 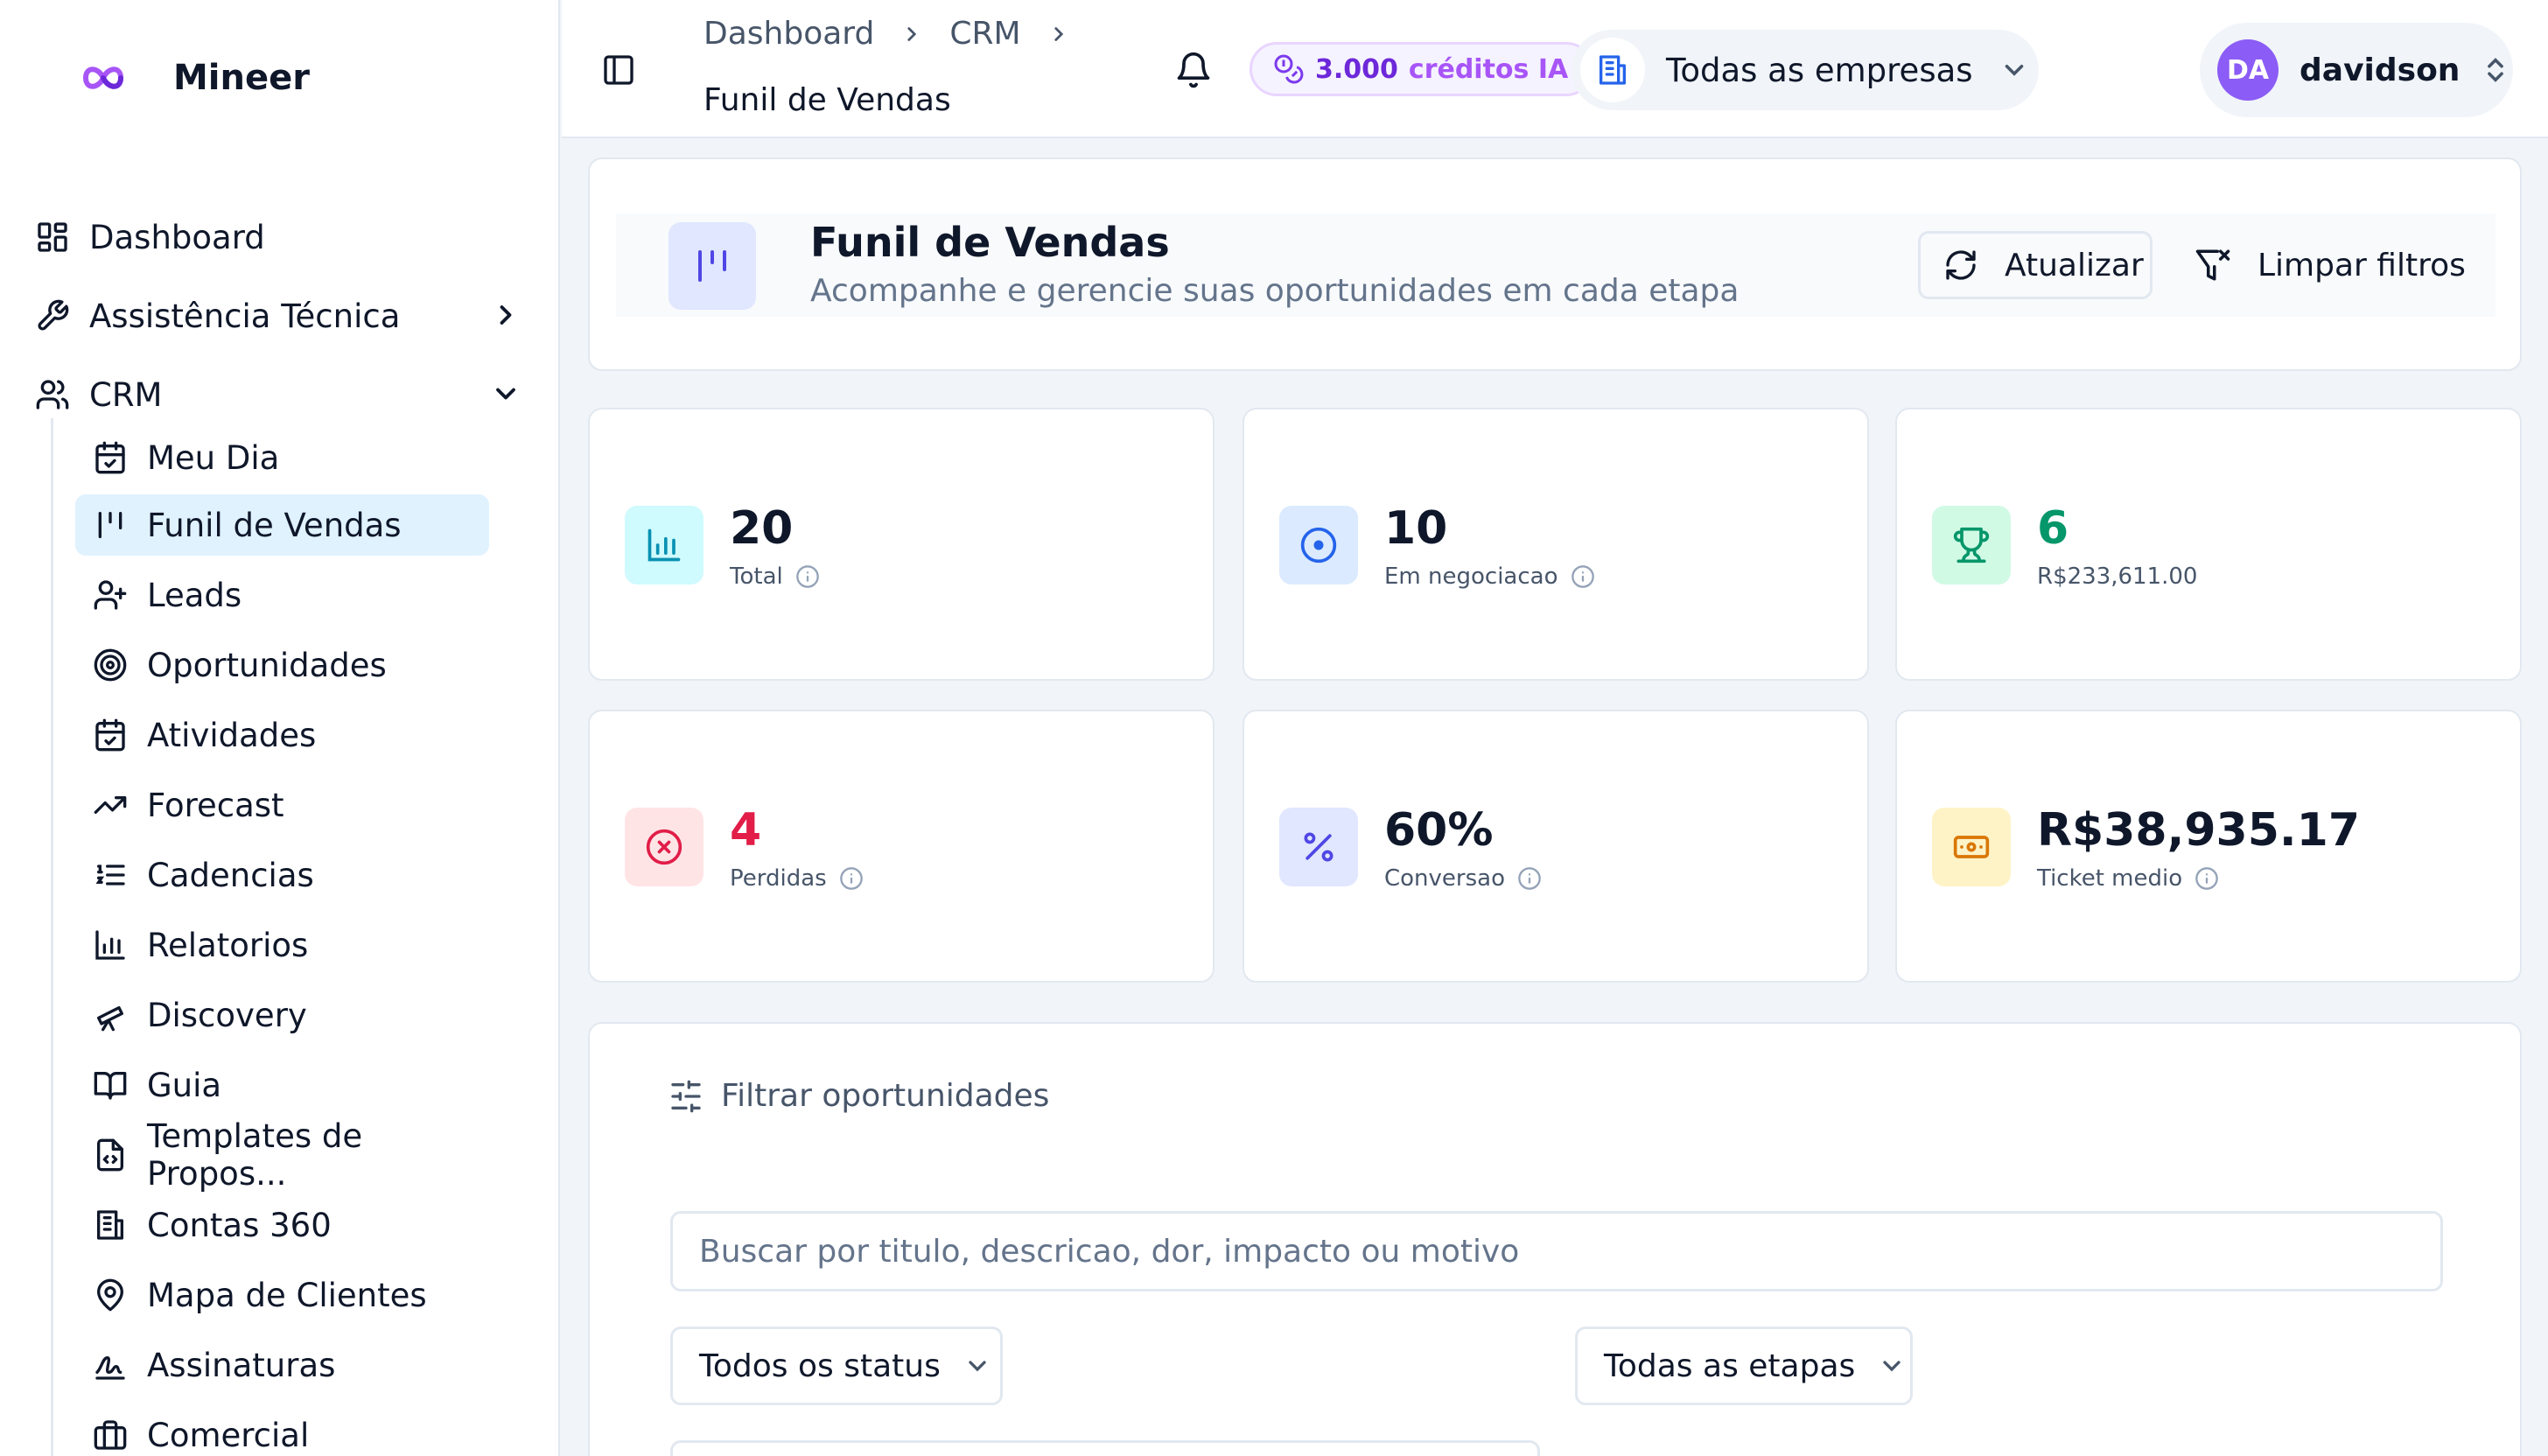 What do you see at coordinates (1105, 1448) in the screenshot?
I see `additional-filter-select` at bounding box center [1105, 1448].